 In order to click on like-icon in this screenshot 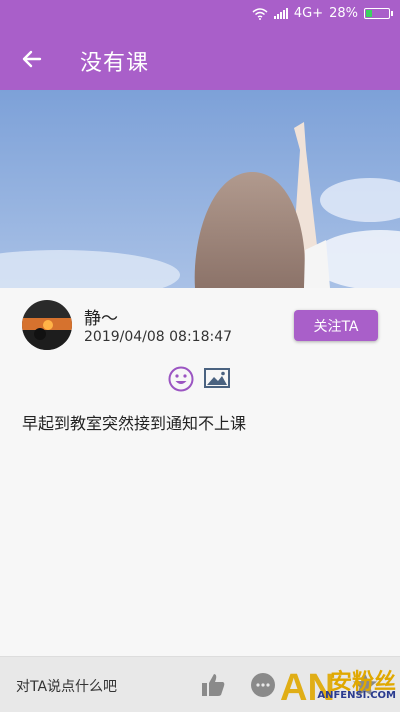, I will do `click(213, 685)`.